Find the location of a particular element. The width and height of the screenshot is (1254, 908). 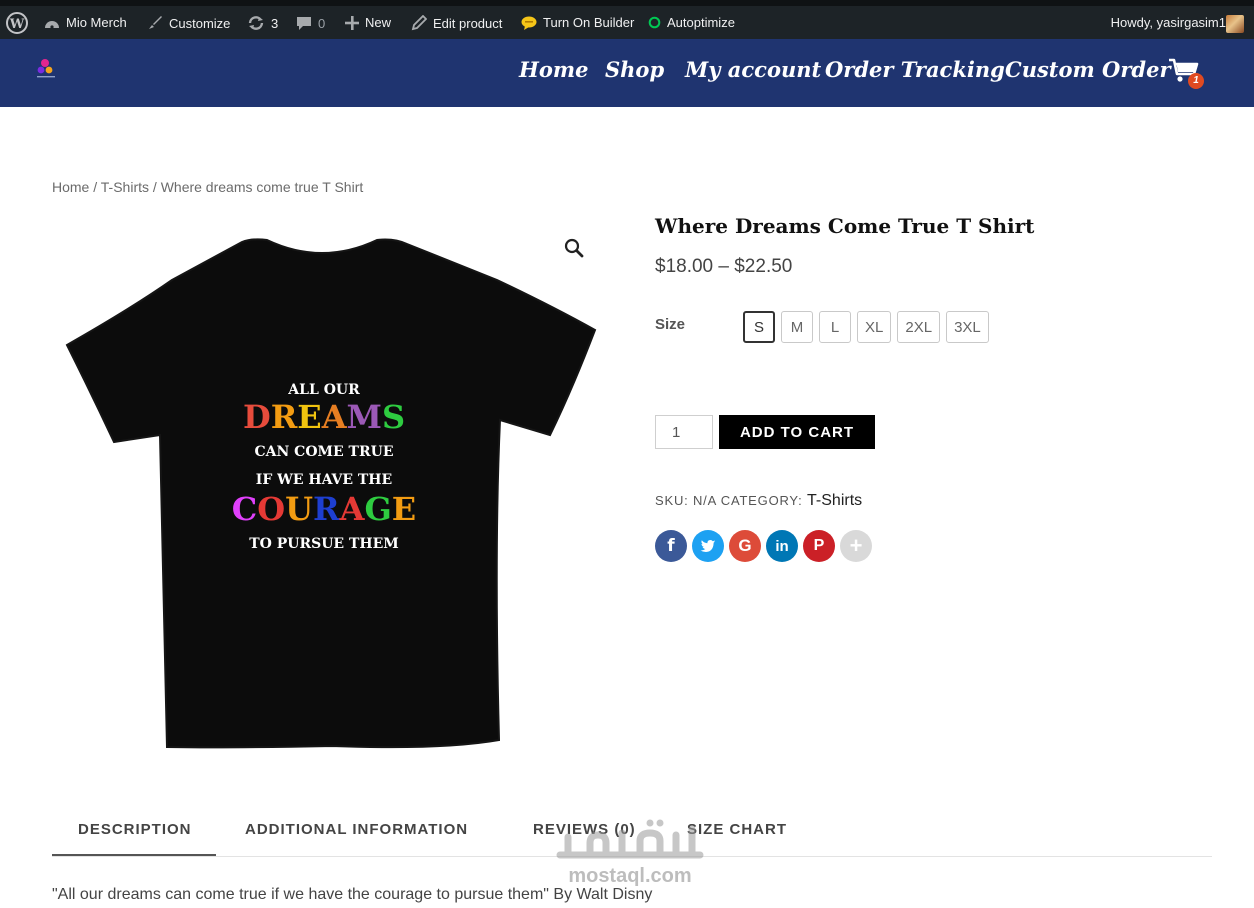

share-glyph: + is located at coordinates (856, 545).